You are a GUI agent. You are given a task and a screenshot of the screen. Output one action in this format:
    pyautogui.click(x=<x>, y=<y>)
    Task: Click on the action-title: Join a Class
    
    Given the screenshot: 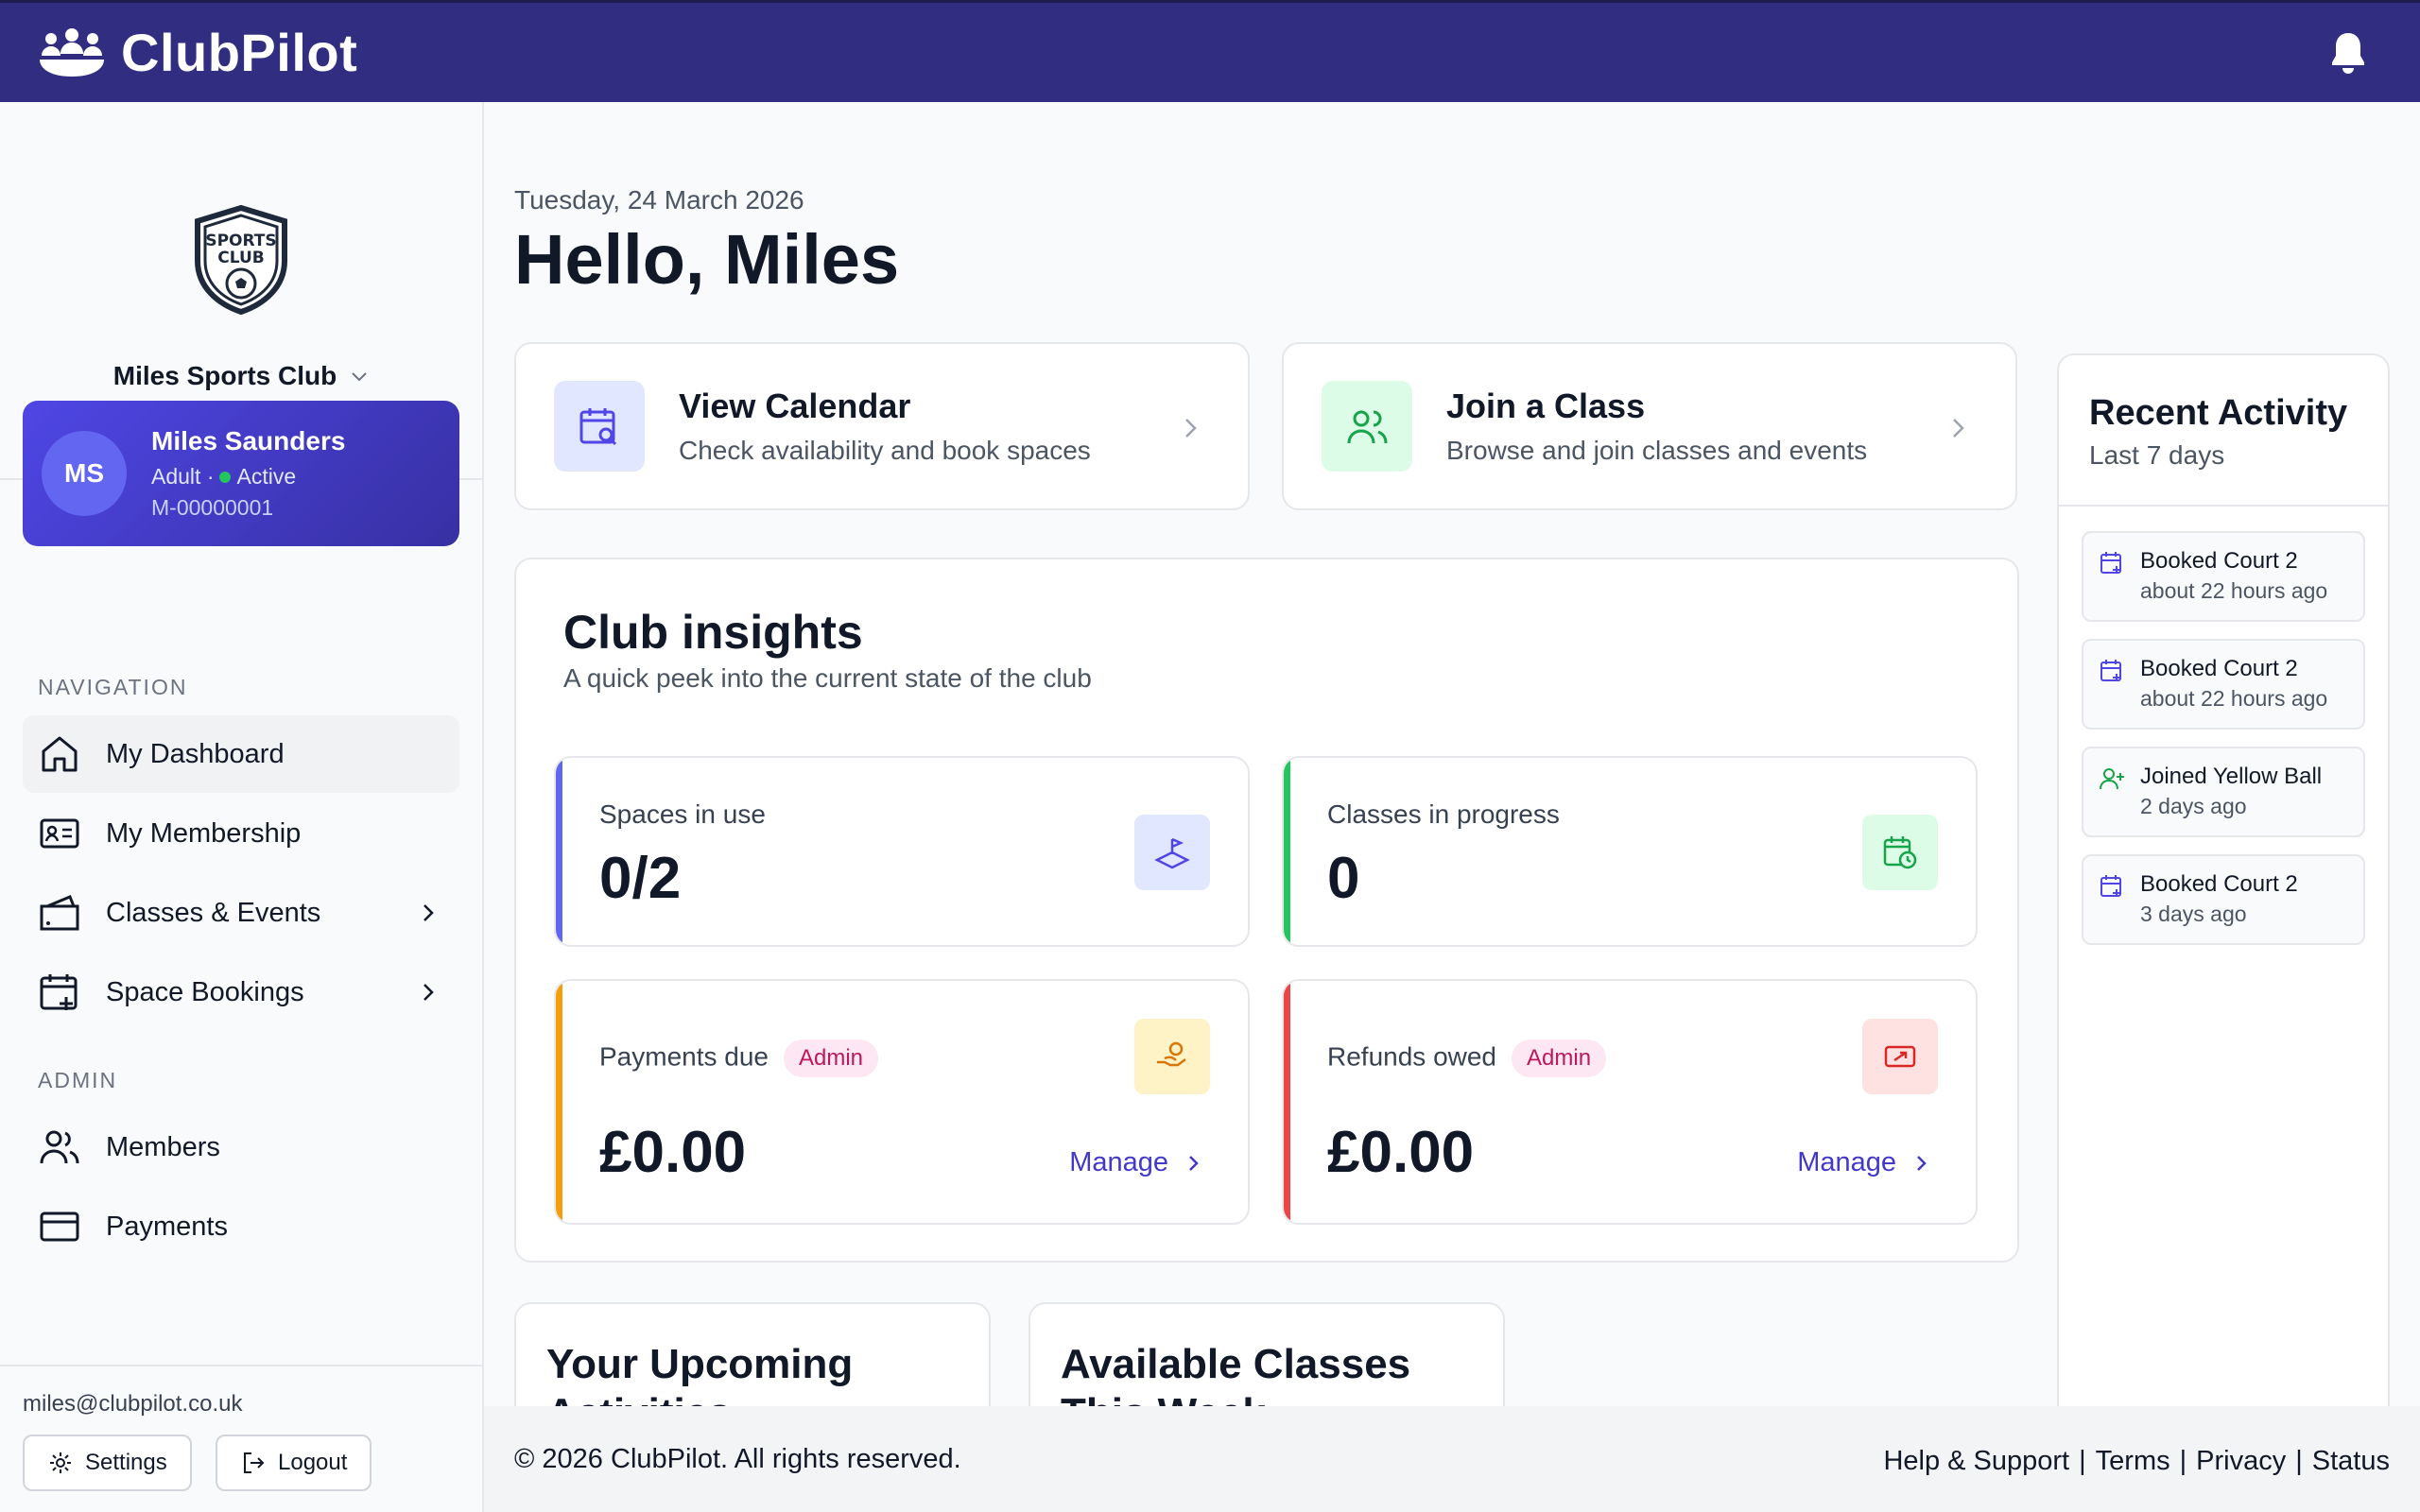 What is the action you would take?
    pyautogui.click(x=1546, y=406)
    